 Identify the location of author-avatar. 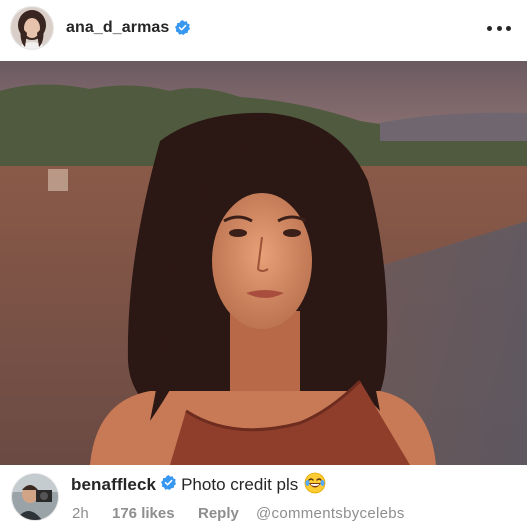
(32, 28).